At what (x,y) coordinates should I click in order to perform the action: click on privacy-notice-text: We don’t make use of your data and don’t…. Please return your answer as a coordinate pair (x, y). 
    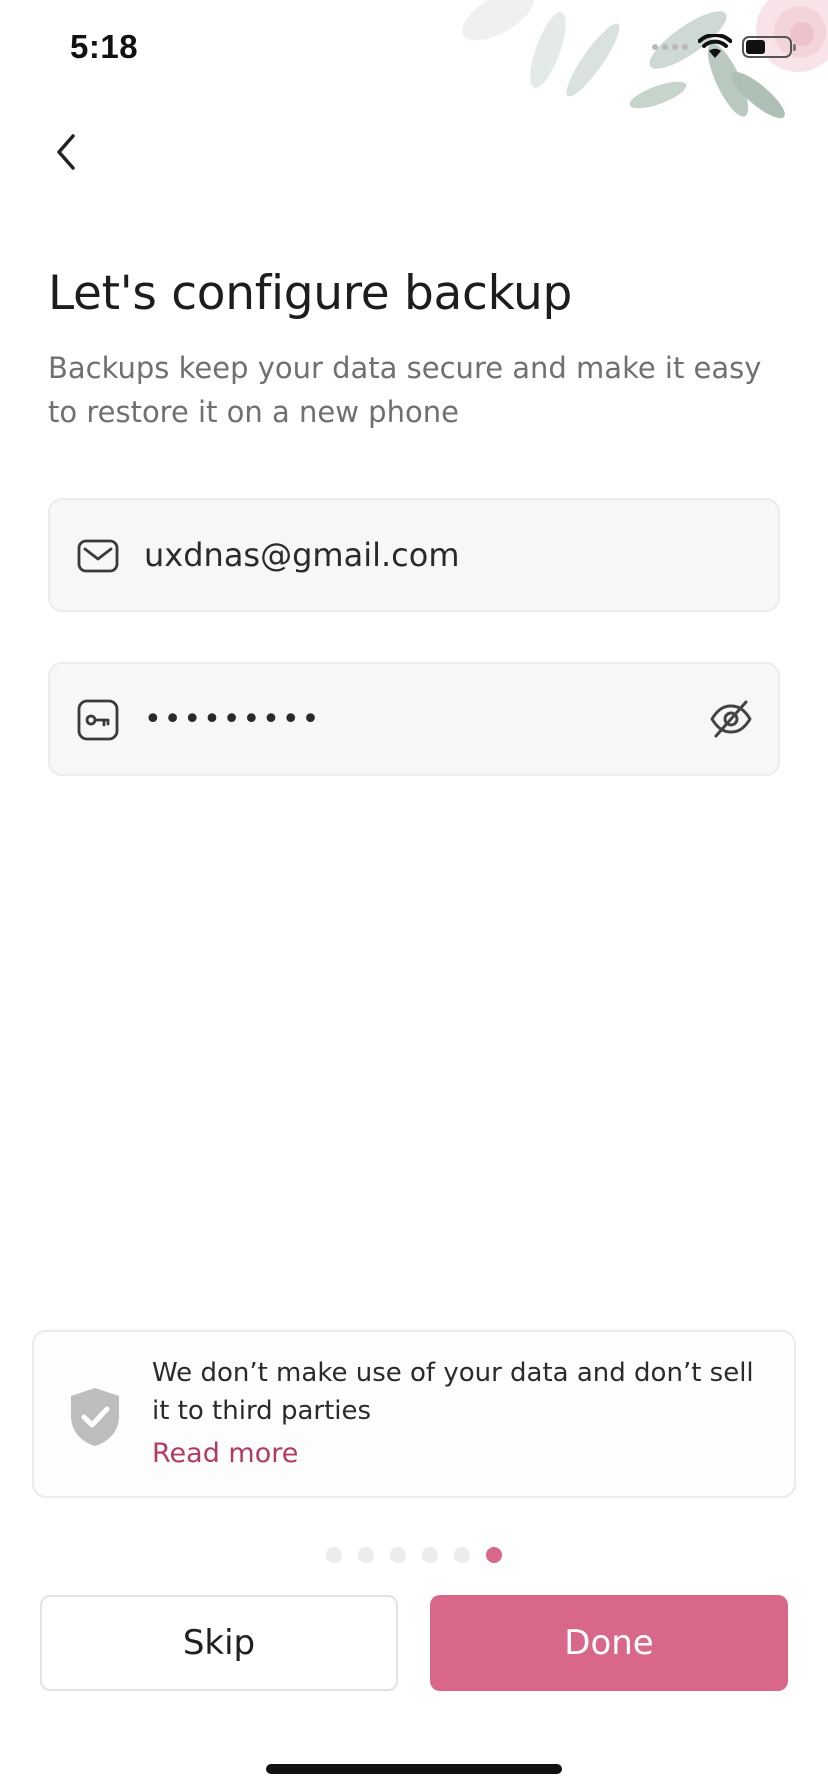
    Looking at the image, I should click on (453, 1392).